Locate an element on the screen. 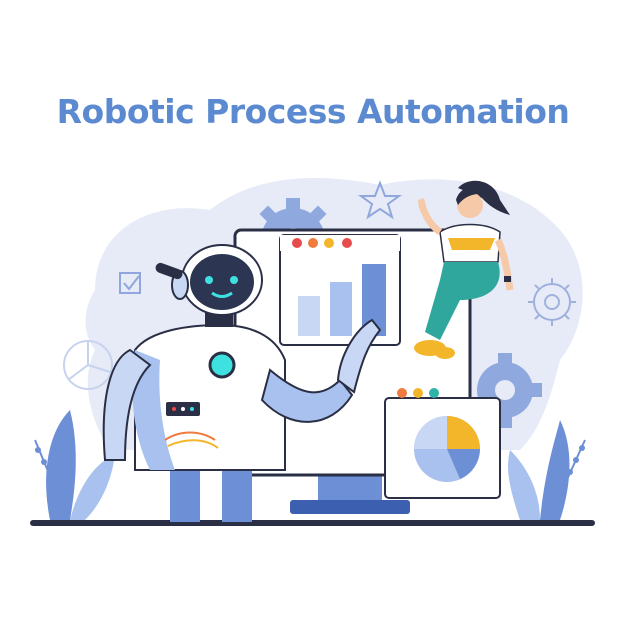 The width and height of the screenshot is (626, 626). pie-chart-icon is located at coordinates (442, 443).